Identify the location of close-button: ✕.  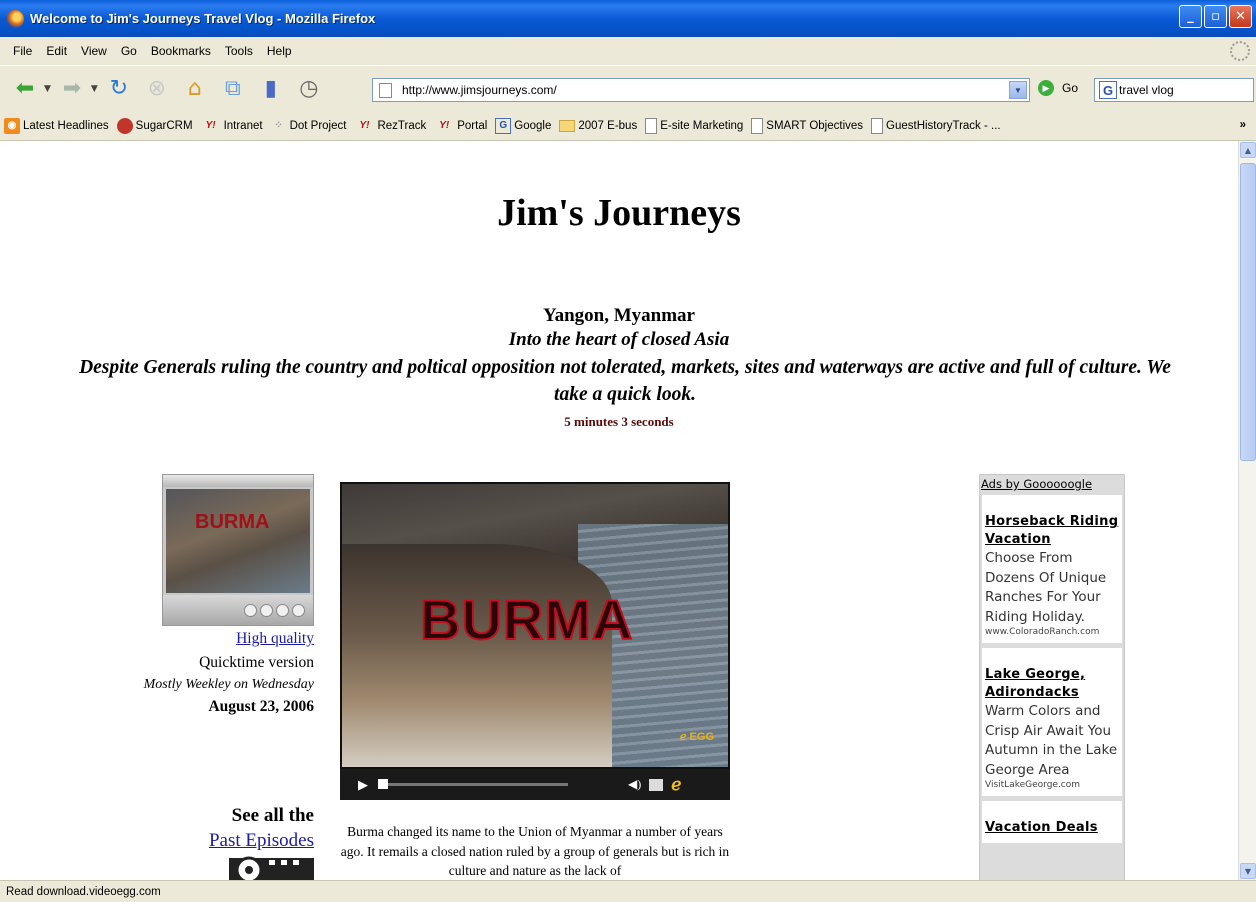
(1240, 16).